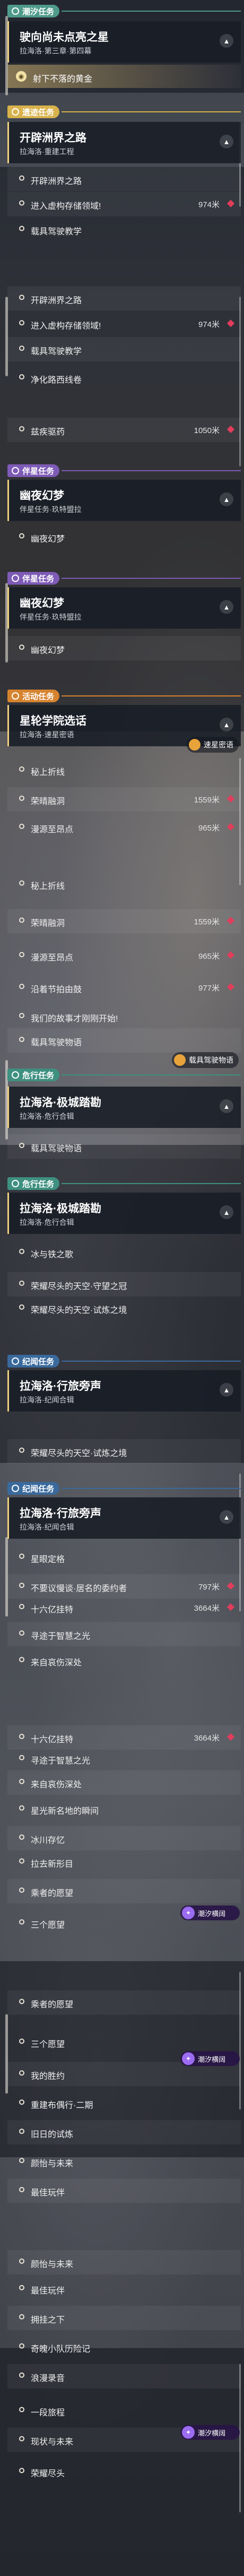  I want to click on step-label: 载具驾驶物语, so click(57, 1148).